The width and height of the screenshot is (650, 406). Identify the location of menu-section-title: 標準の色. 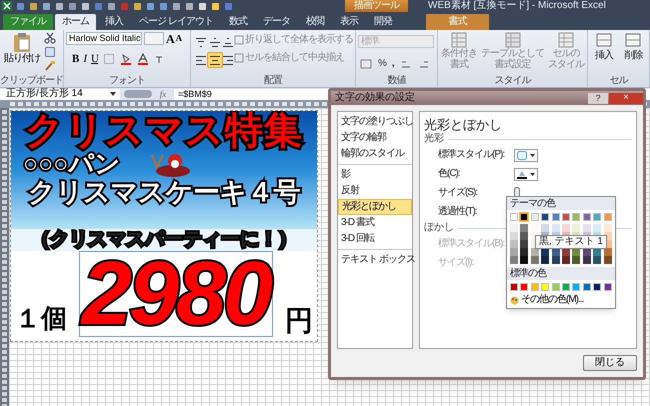
(561, 273).